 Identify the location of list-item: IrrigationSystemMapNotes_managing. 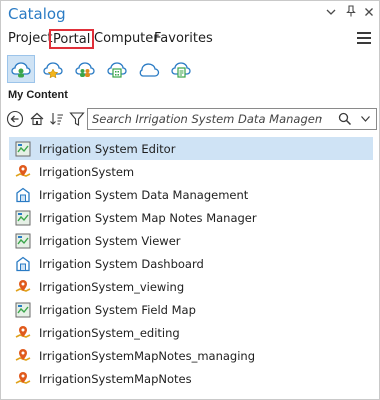
(191, 355).